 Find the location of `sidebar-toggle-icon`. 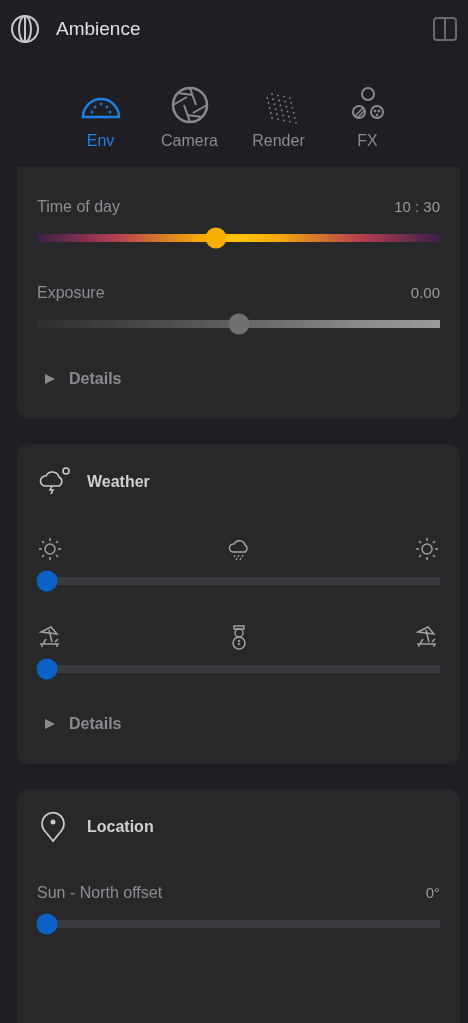

sidebar-toggle-icon is located at coordinates (445, 29).